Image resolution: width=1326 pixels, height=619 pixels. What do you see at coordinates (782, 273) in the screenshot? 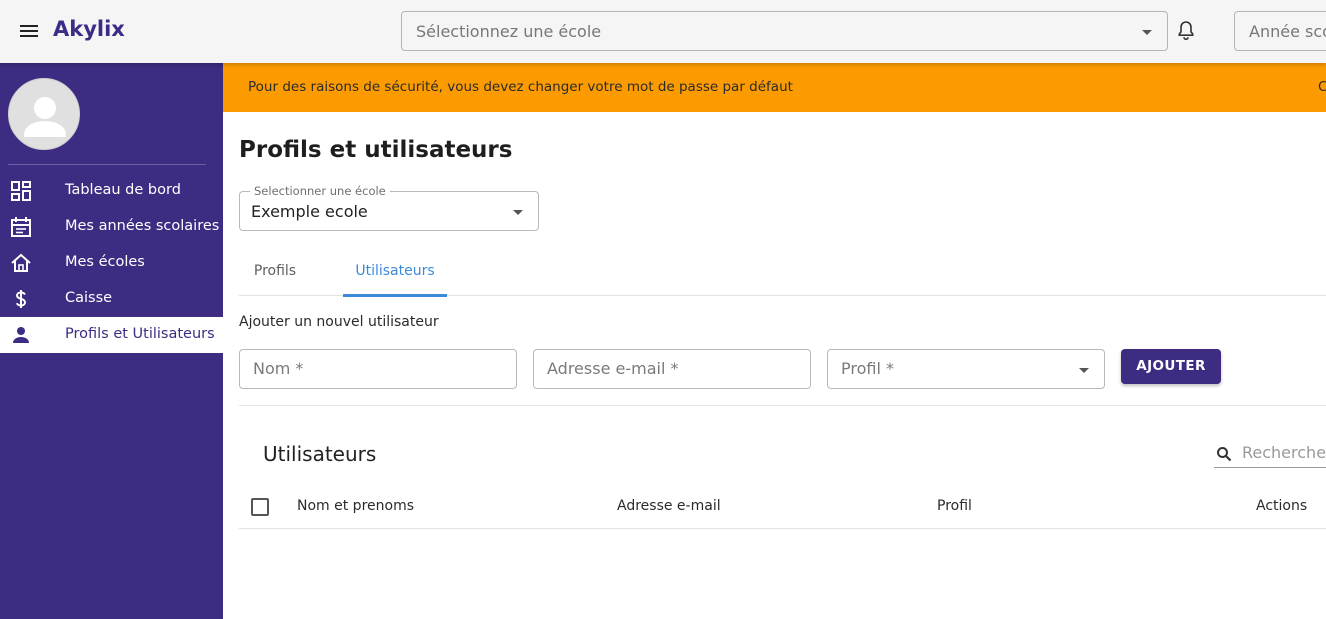
I see `tabs: Profils Utilisateurs` at bounding box center [782, 273].